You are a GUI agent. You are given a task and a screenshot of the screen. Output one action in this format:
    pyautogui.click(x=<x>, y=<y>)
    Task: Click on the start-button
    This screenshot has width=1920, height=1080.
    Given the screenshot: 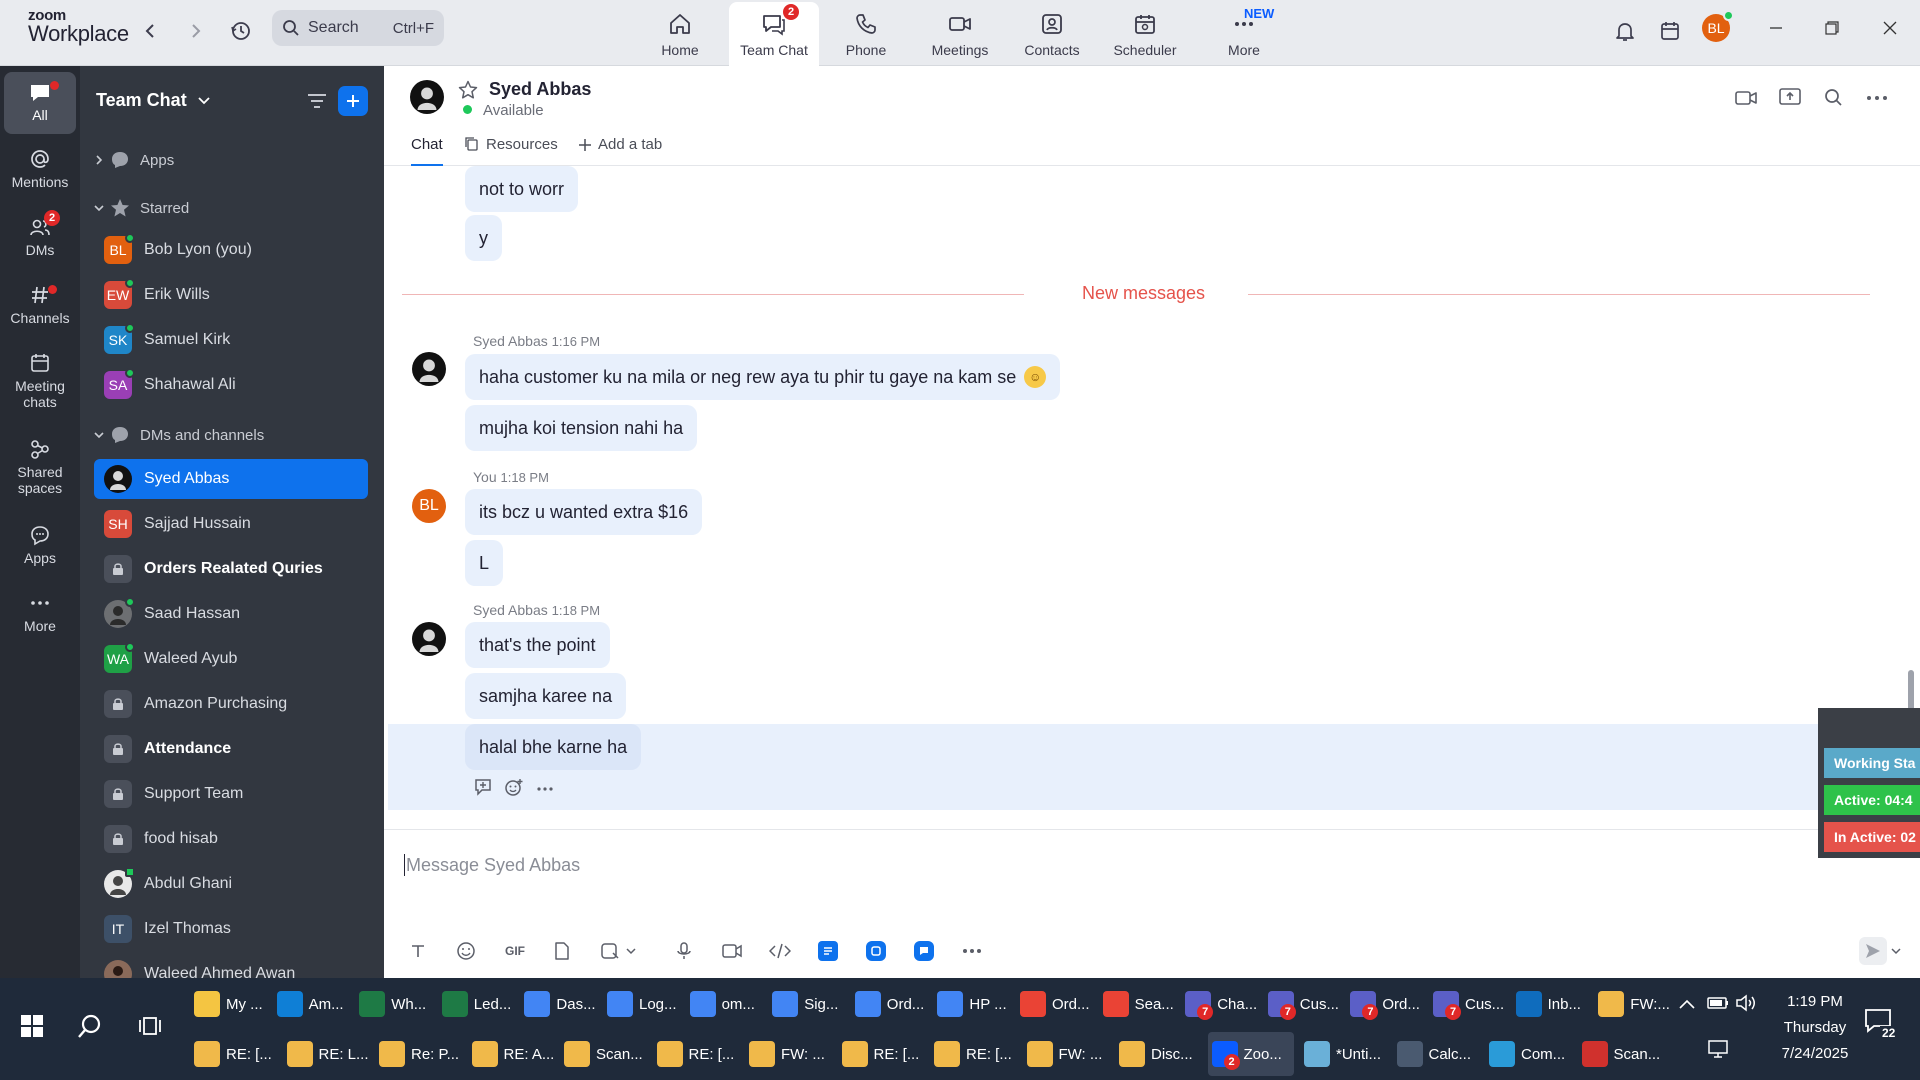 What is the action you would take?
    pyautogui.click(x=32, y=1026)
    